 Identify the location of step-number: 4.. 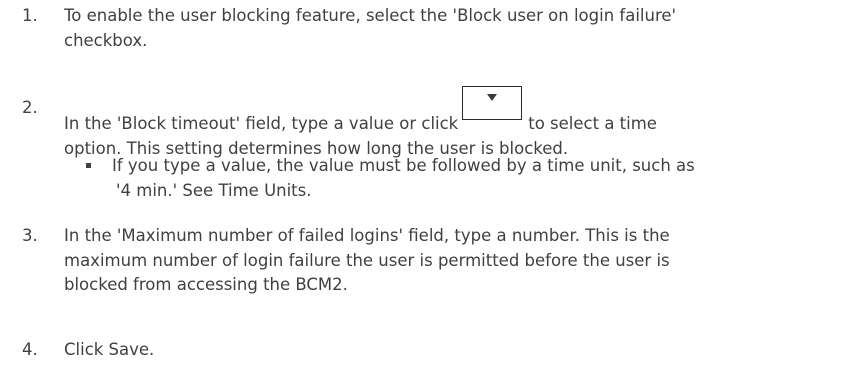
(30, 349).